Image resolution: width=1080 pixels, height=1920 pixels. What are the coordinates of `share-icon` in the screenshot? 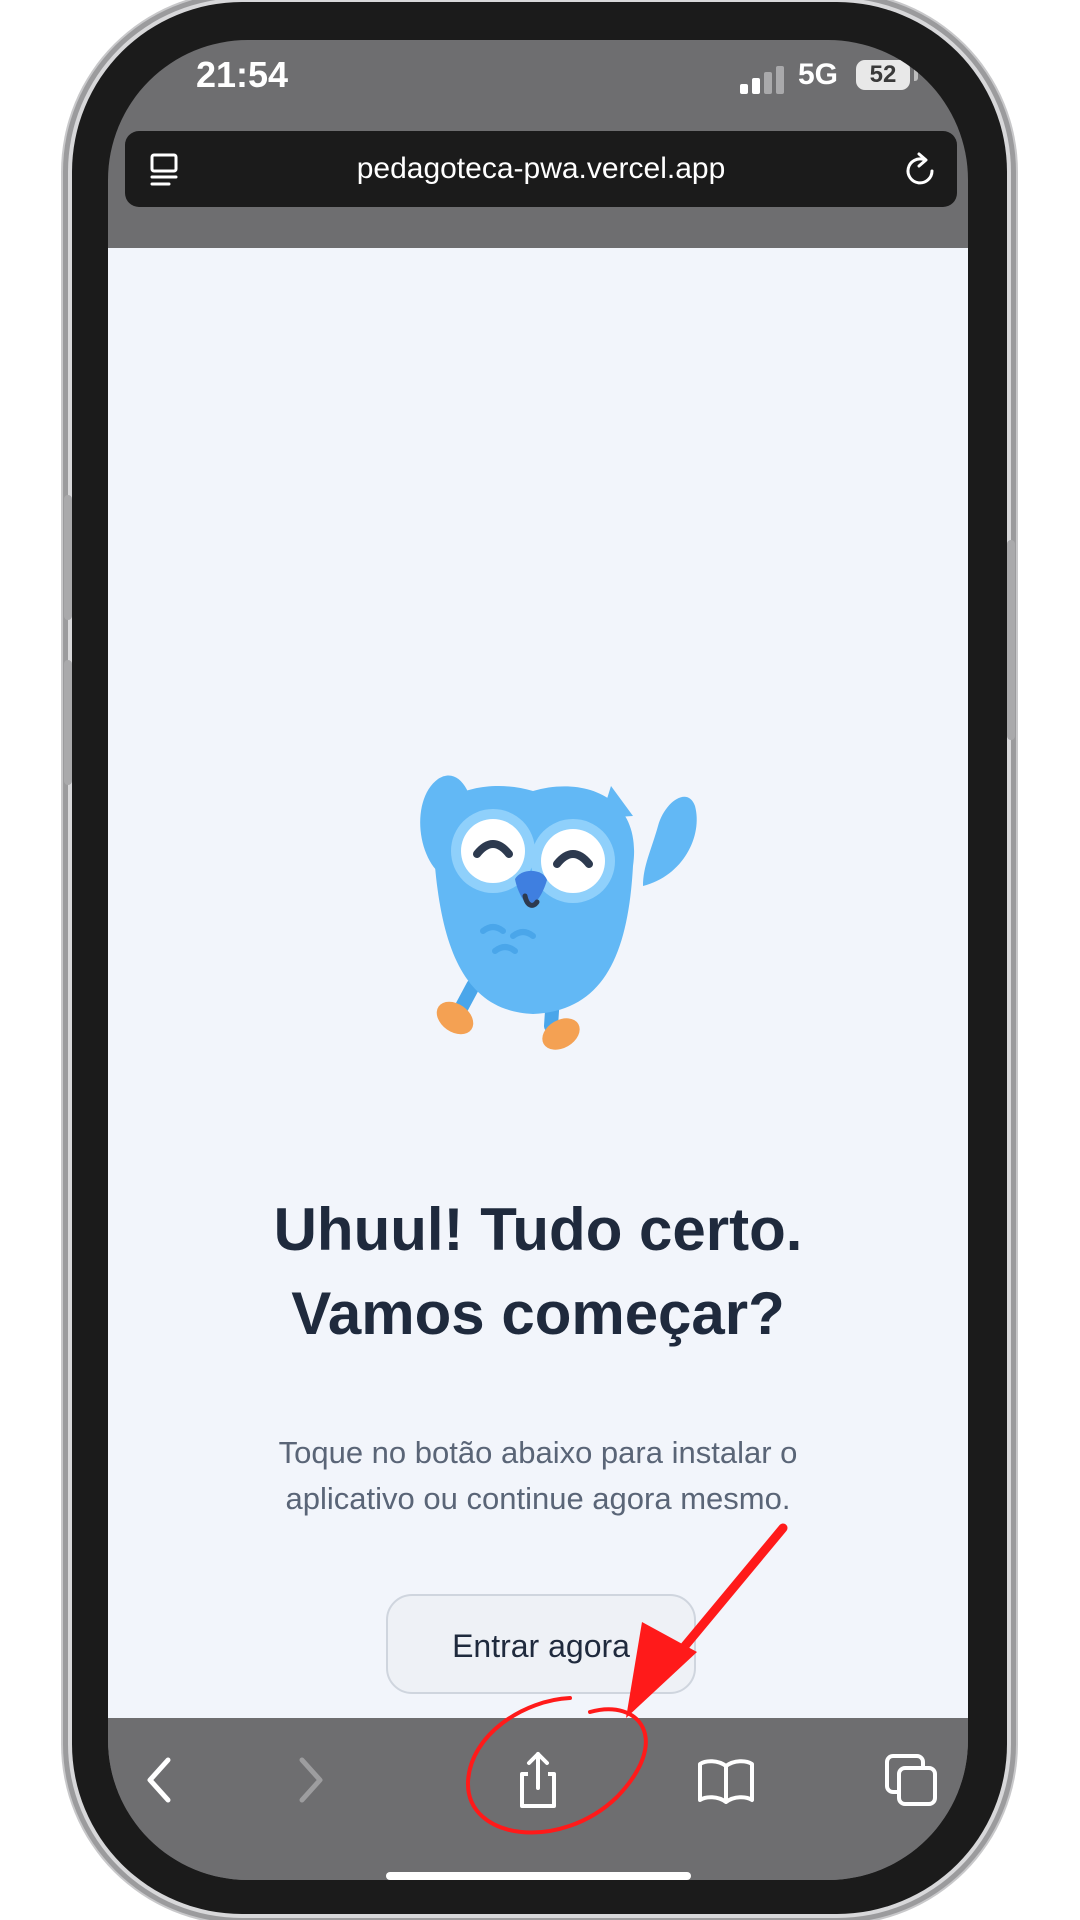 It's located at (538, 1780).